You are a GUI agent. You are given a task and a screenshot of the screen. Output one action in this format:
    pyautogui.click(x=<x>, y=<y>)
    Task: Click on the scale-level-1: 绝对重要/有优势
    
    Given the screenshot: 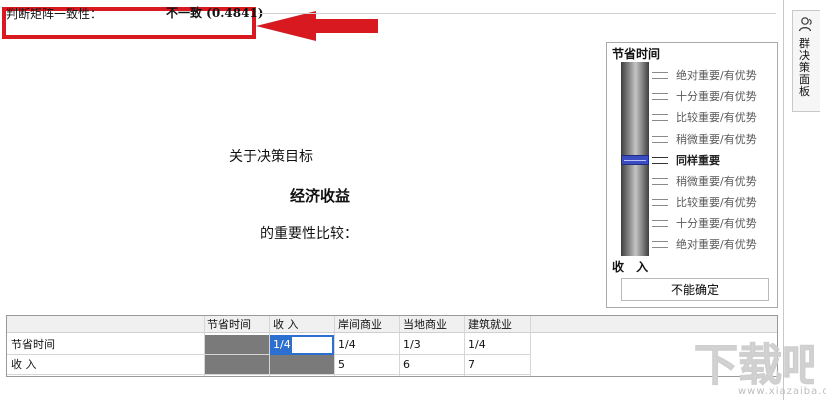 What is the action you would take?
    pyautogui.click(x=704, y=75)
    